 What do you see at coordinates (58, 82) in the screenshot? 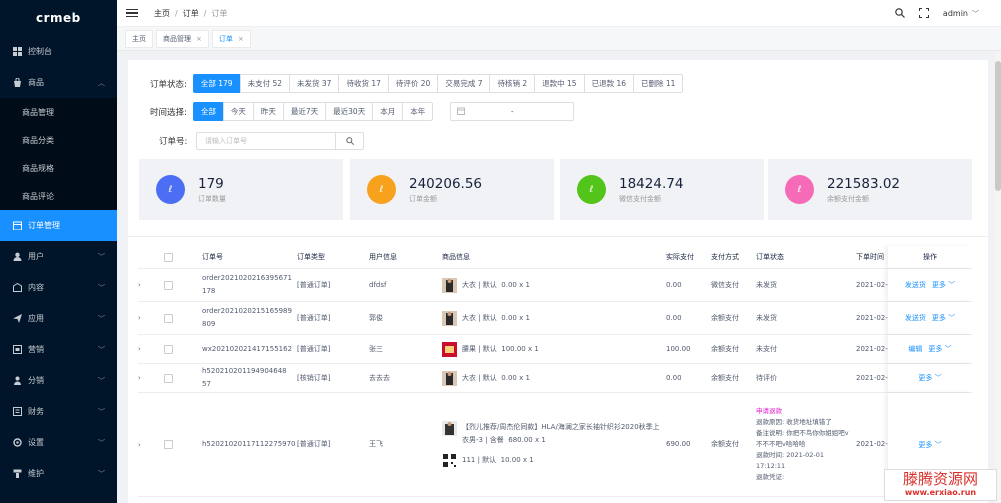
I see `sidebar-item-goods: 商品 ︿` at bounding box center [58, 82].